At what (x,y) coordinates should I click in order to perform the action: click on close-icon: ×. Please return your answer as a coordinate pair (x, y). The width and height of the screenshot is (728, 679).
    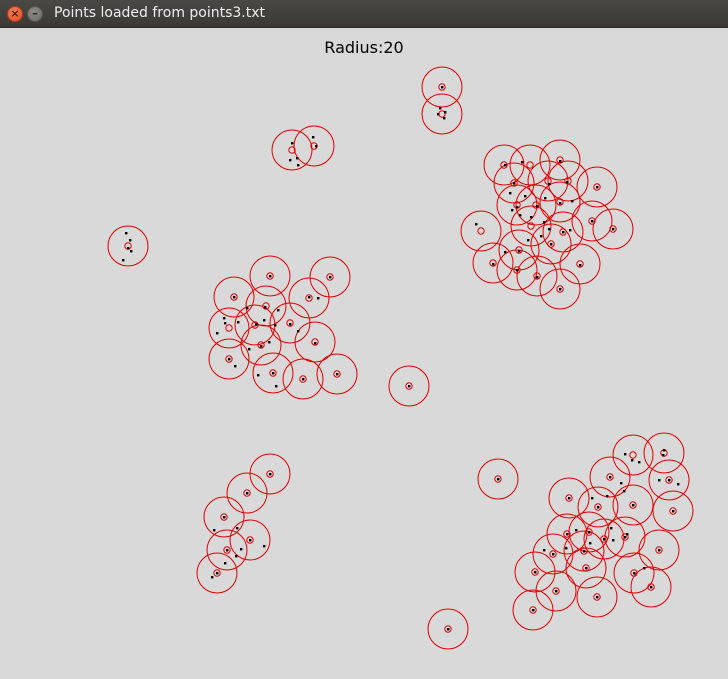
    Looking at the image, I should click on (15, 13).